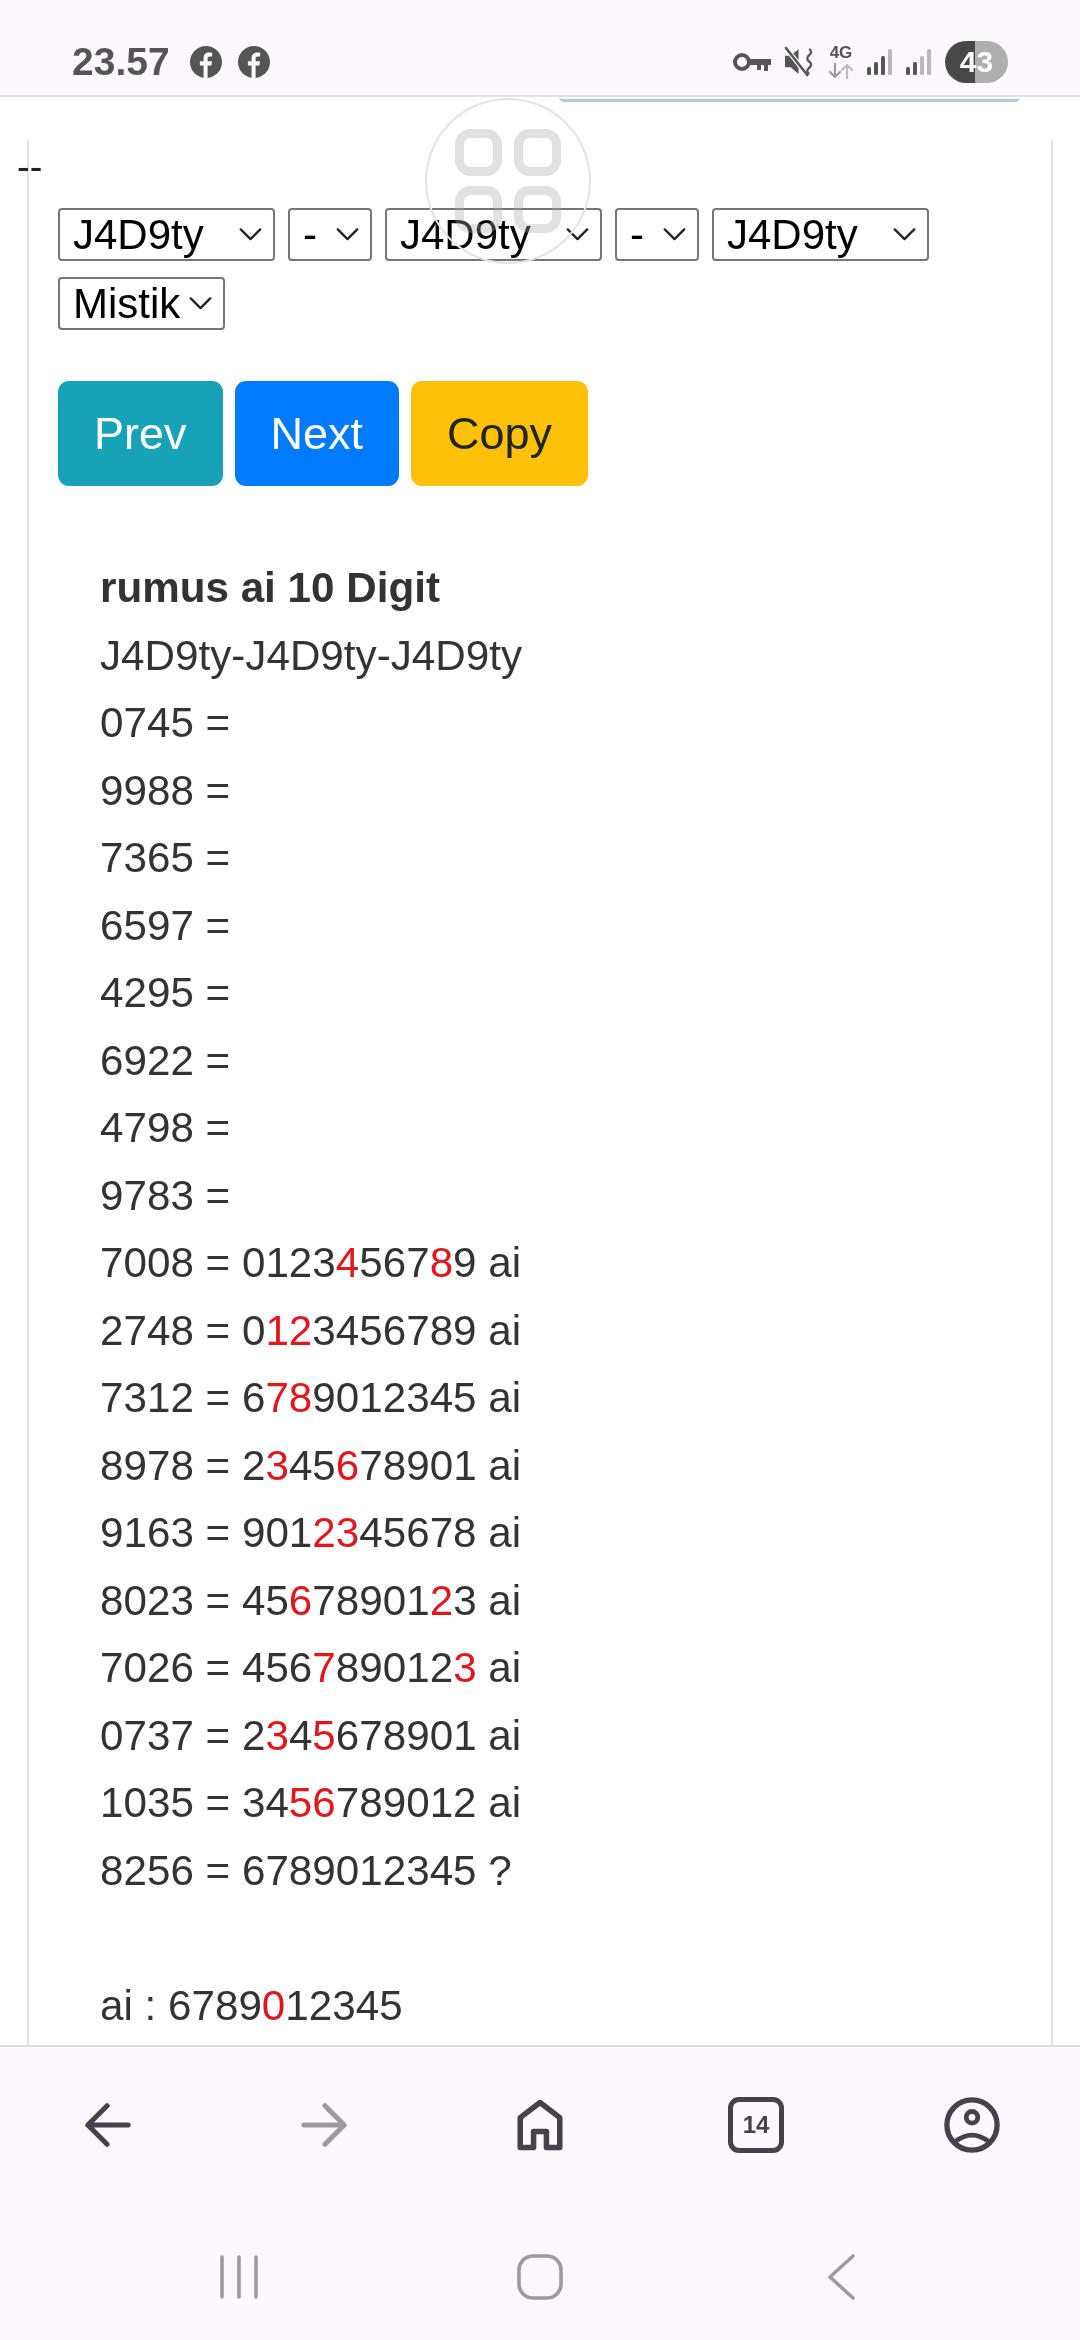 The image size is (1080, 2340). What do you see at coordinates (165, 1195) in the screenshot?
I see `result-line: 9783 =` at bounding box center [165, 1195].